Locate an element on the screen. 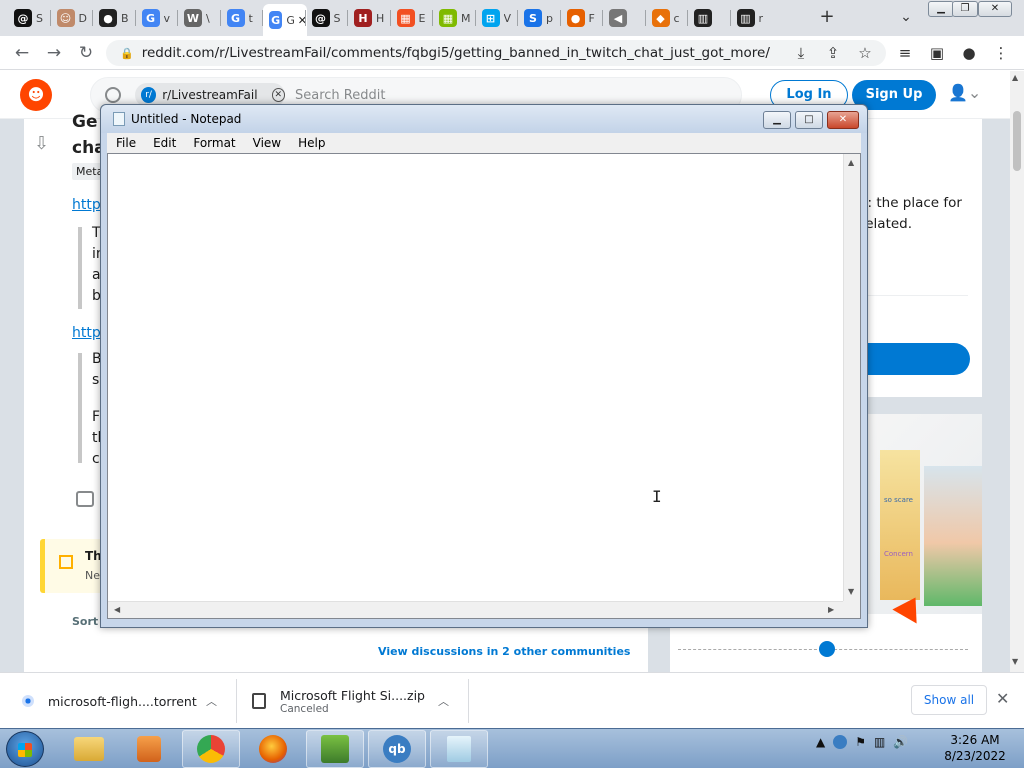 This screenshot has height=768, width=1024. notepad-horizontal-scrollbar: ◀ ▶ is located at coordinates (475, 609).